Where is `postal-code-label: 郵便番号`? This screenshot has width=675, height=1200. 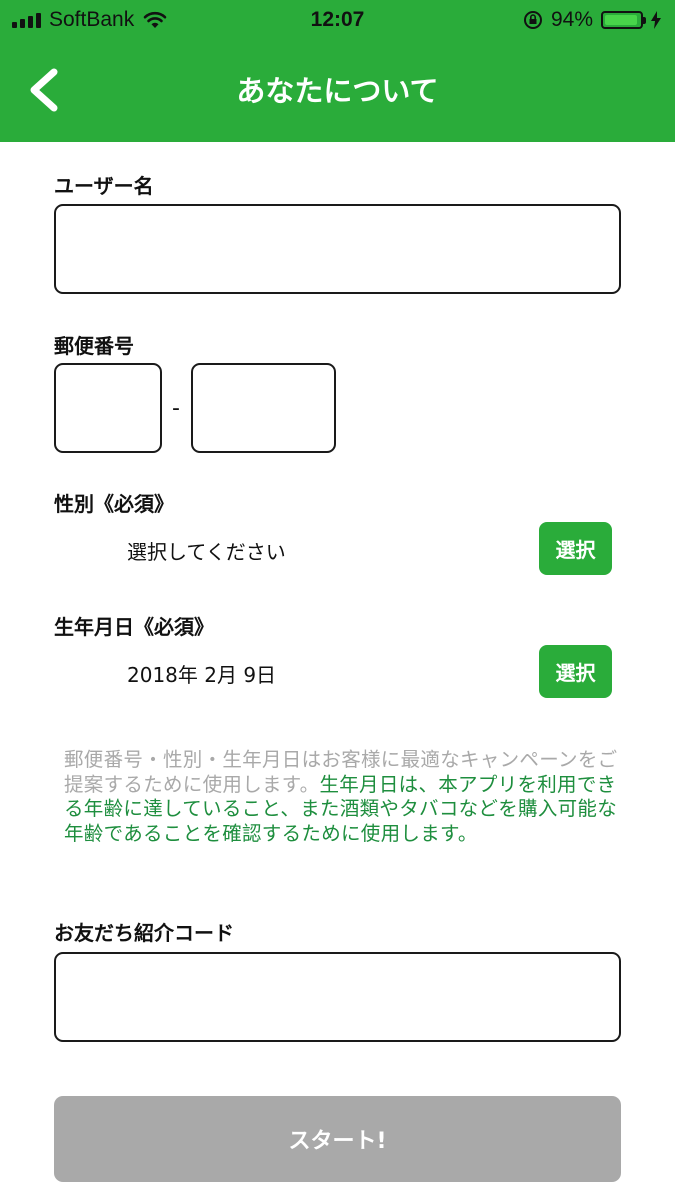
postal-code-label: 郵便番号 is located at coordinates (94, 346).